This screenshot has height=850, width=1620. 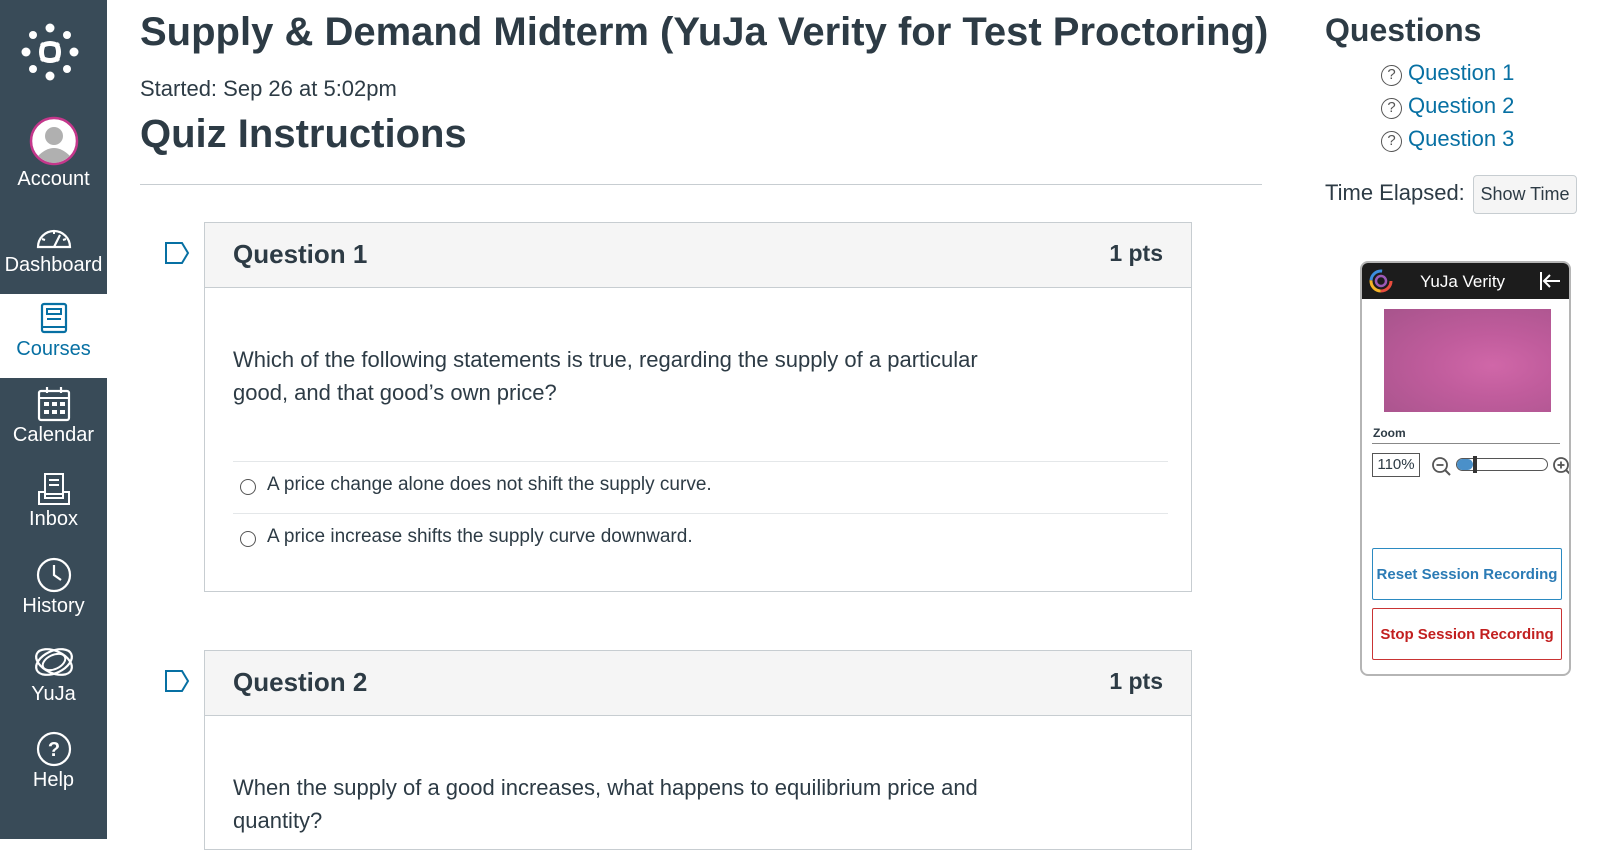 What do you see at coordinates (1403, 30) in the screenshot?
I see `questions-heading: Questions` at bounding box center [1403, 30].